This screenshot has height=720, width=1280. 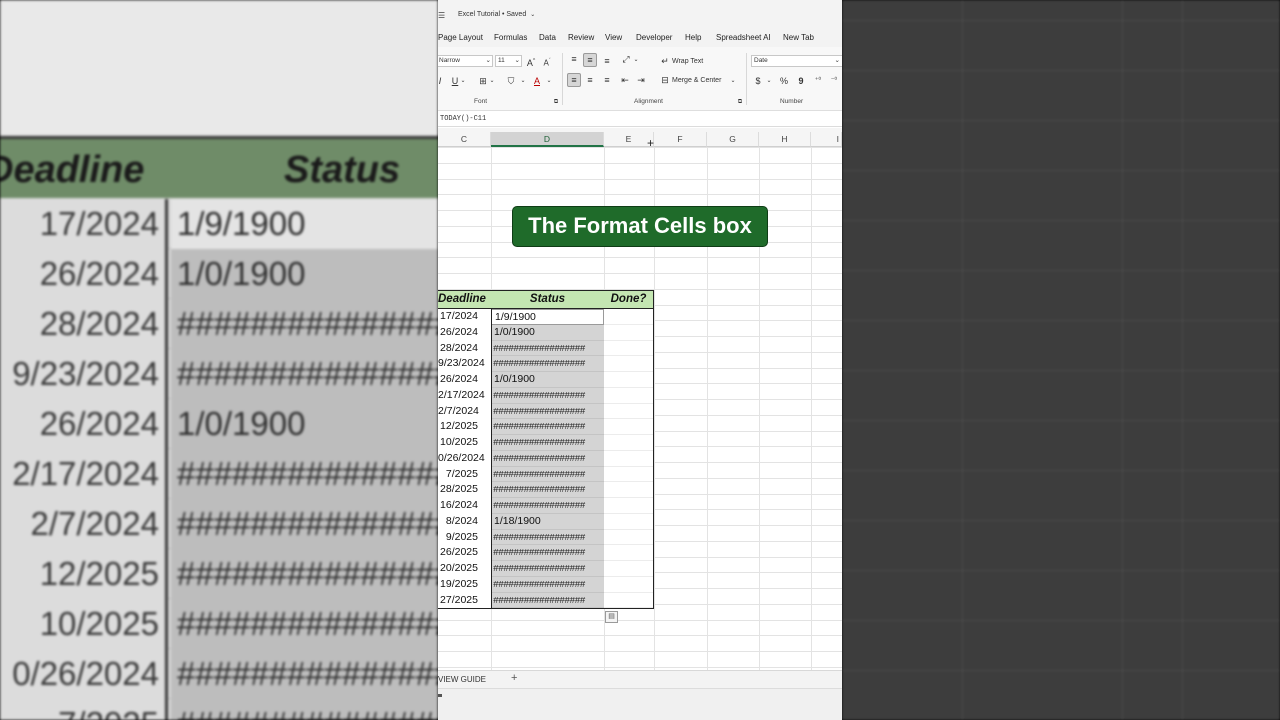 What do you see at coordinates (796, 61) in the screenshot?
I see `number-format-select: Date ⌄` at bounding box center [796, 61].